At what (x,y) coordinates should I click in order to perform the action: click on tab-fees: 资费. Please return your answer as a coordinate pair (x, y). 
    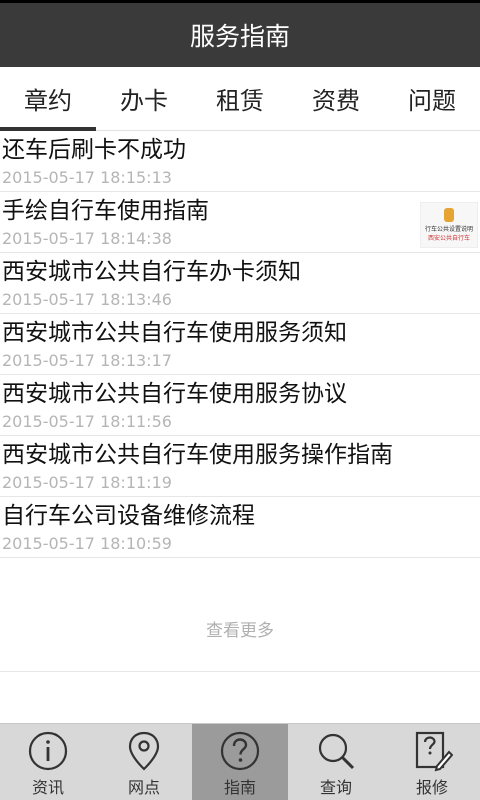
    Looking at the image, I should click on (336, 98).